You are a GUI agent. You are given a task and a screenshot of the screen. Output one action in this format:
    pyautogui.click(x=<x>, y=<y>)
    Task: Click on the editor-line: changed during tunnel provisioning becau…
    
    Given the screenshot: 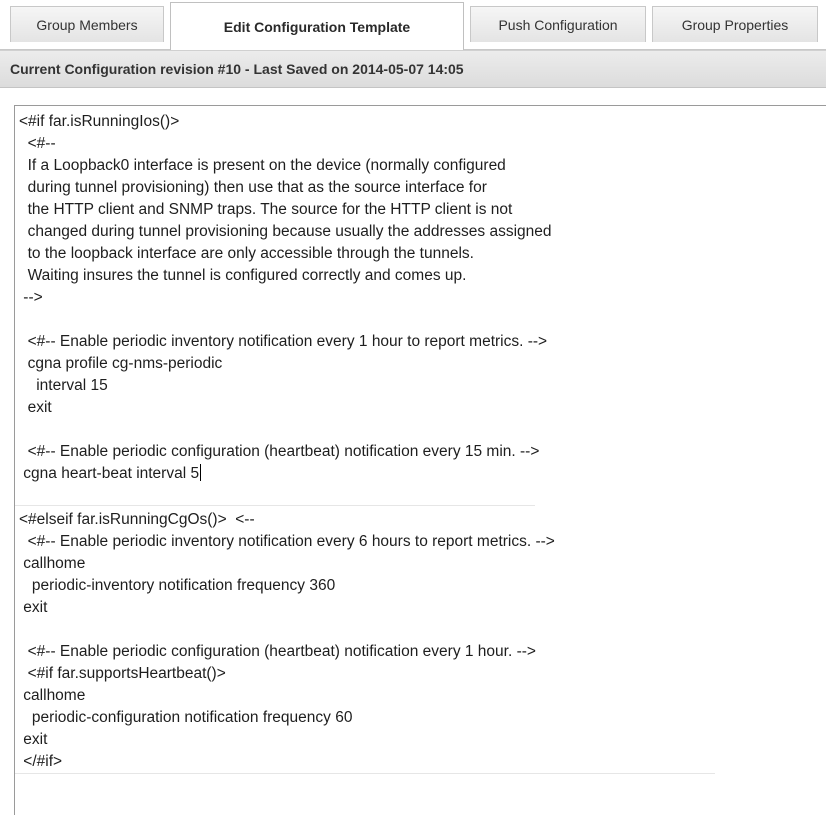 What is the action you would take?
    pyautogui.click(x=285, y=232)
    